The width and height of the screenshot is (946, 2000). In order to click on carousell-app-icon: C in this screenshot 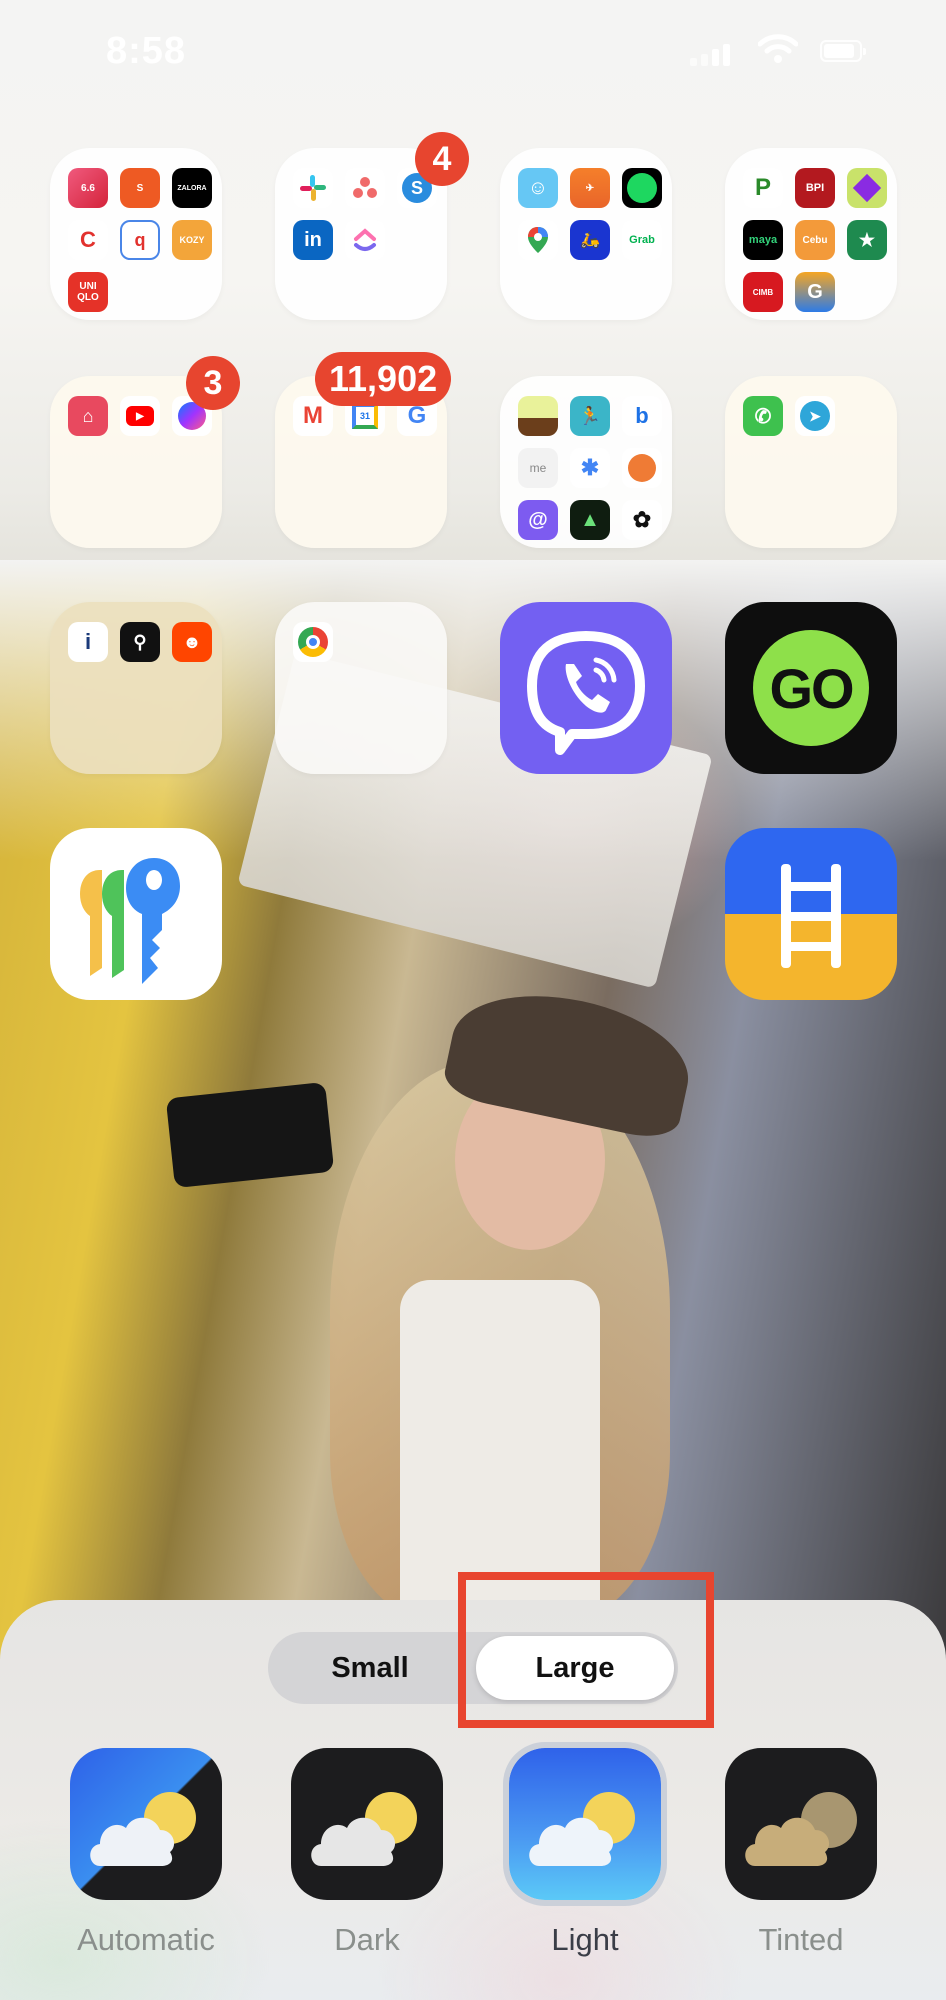, I will do `click(88, 240)`.